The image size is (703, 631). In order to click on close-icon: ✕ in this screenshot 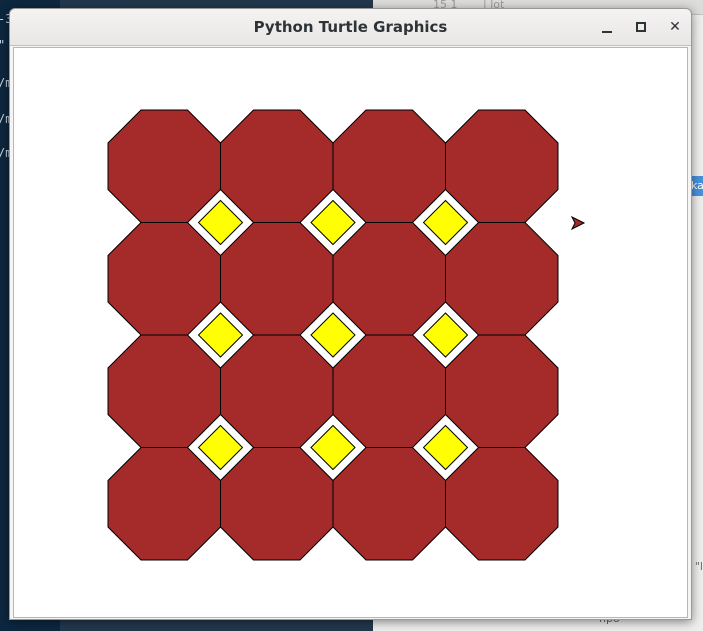, I will do `click(675, 27)`.